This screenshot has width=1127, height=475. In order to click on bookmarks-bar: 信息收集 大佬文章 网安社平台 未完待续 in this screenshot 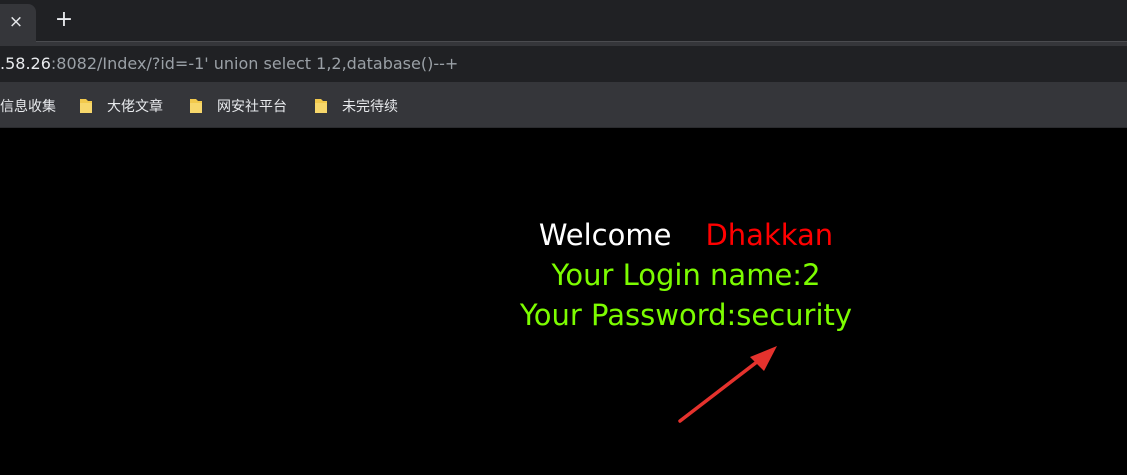, I will do `click(563, 106)`.